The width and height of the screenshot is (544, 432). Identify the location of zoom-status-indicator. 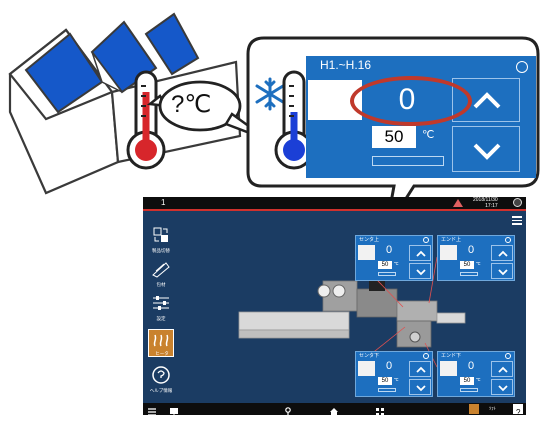
(522, 67).